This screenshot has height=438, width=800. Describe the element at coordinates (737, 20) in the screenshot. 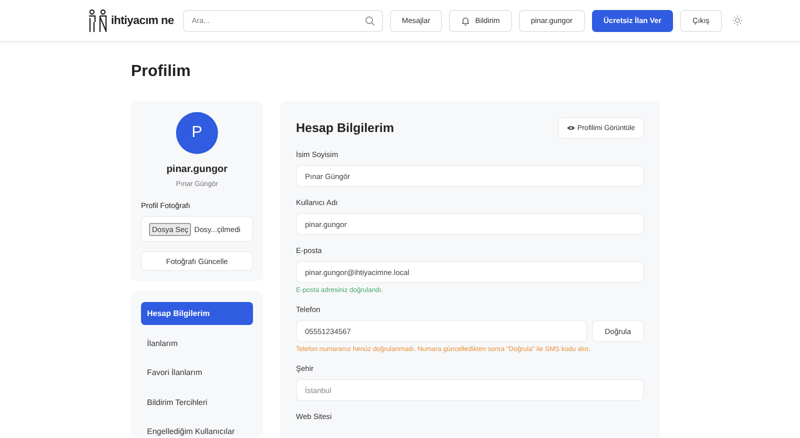

I see `sun-icon` at that location.